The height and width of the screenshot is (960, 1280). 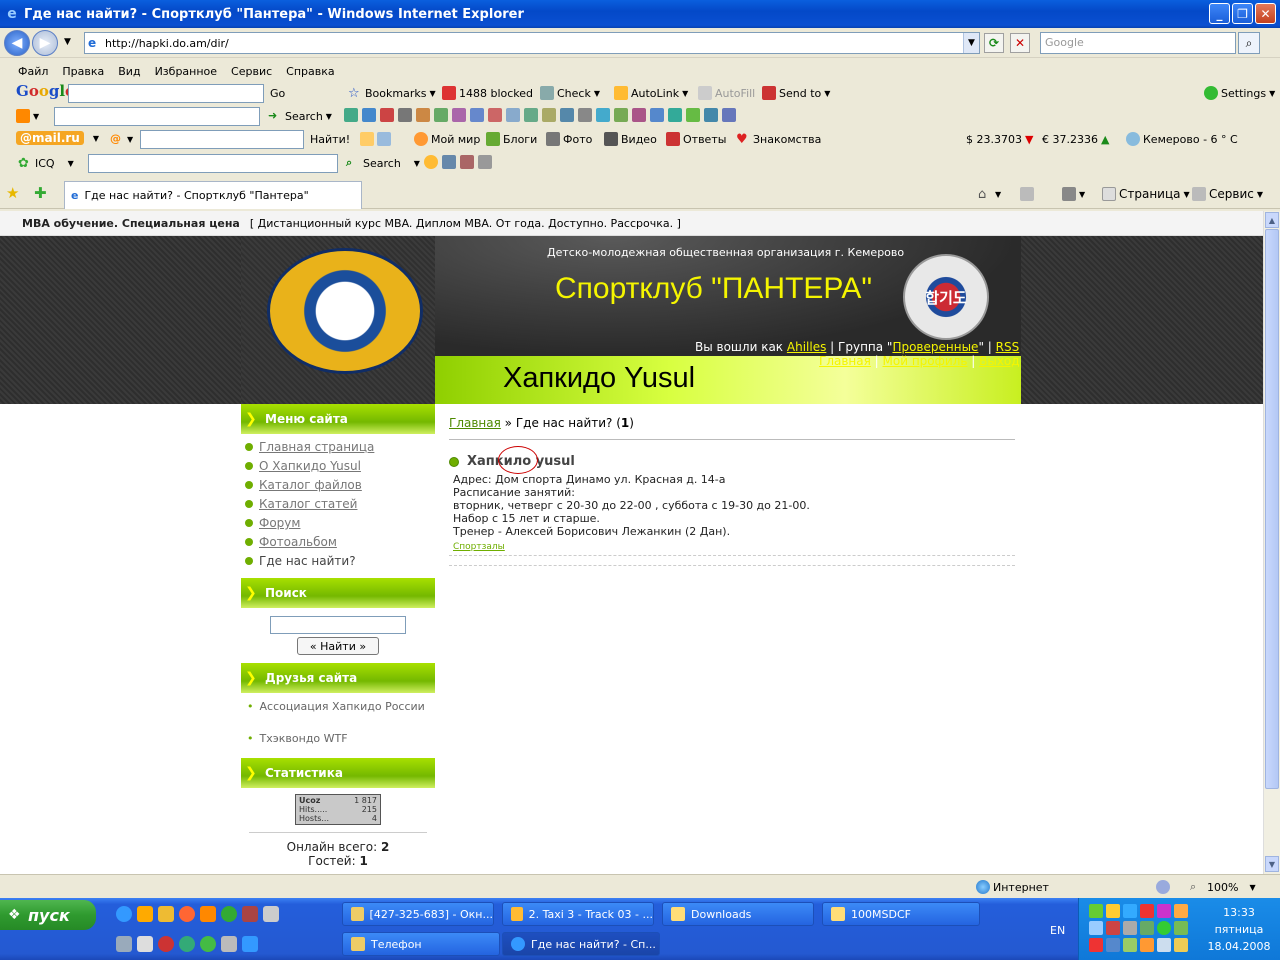 I want to click on nav-logout-link: Выход, so click(x=999, y=361).